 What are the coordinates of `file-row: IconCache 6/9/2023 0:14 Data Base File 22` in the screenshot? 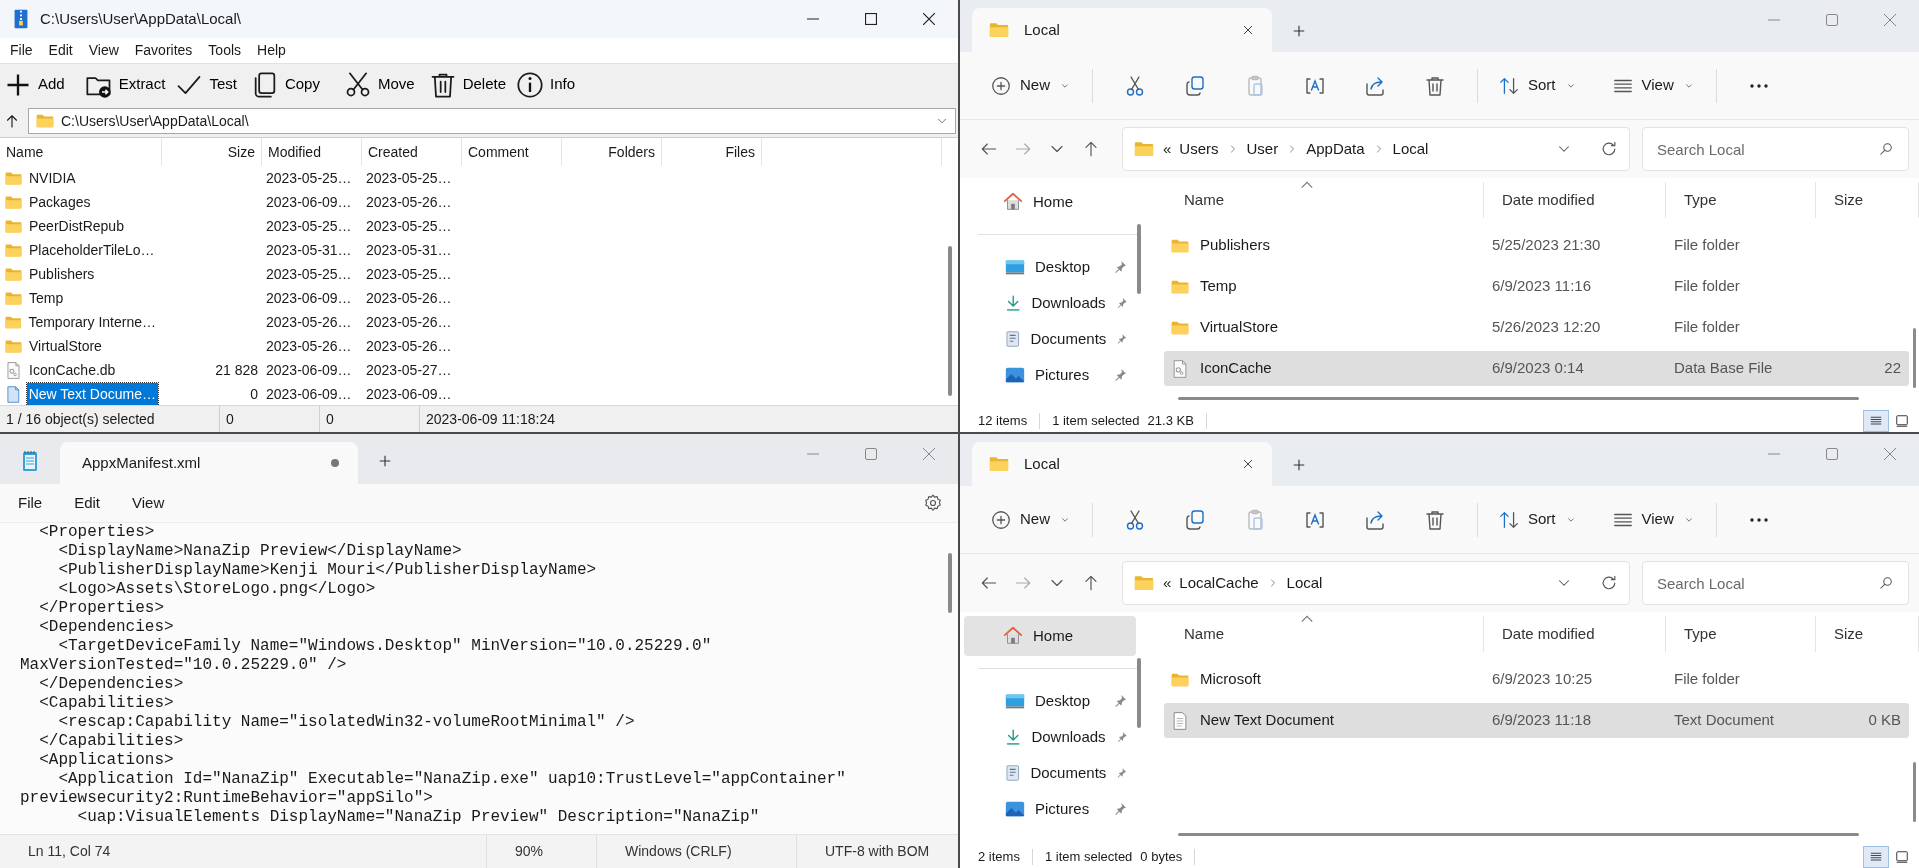 It's located at (1536, 368).